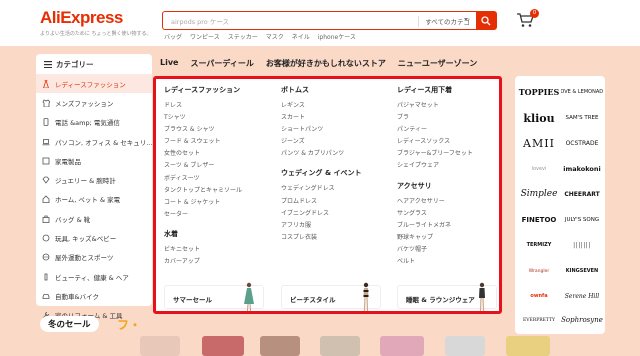  What do you see at coordinates (219, 250) in the screenshot?
I see `subcategory-link: ビキニセット` at bounding box center [219, 250].